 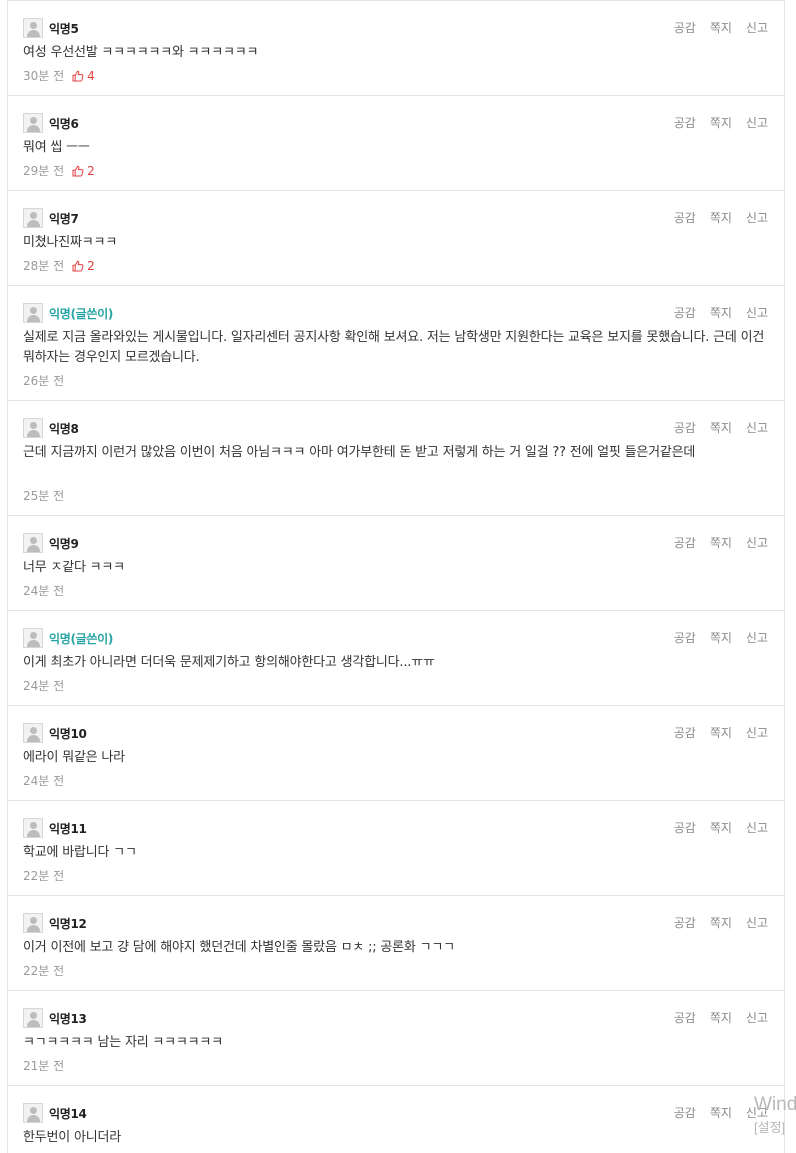 What do you see at coordinates (396, 1038) in the screenshot?
I see `comment-item: 익명13 공감 쪽지 신고 ㅋㄱㅋㅋㅋㅋ 남는 자리 ㅋㅋㅋㅋㅋㅋ 21분 전` at bounding box center [396, 1038].